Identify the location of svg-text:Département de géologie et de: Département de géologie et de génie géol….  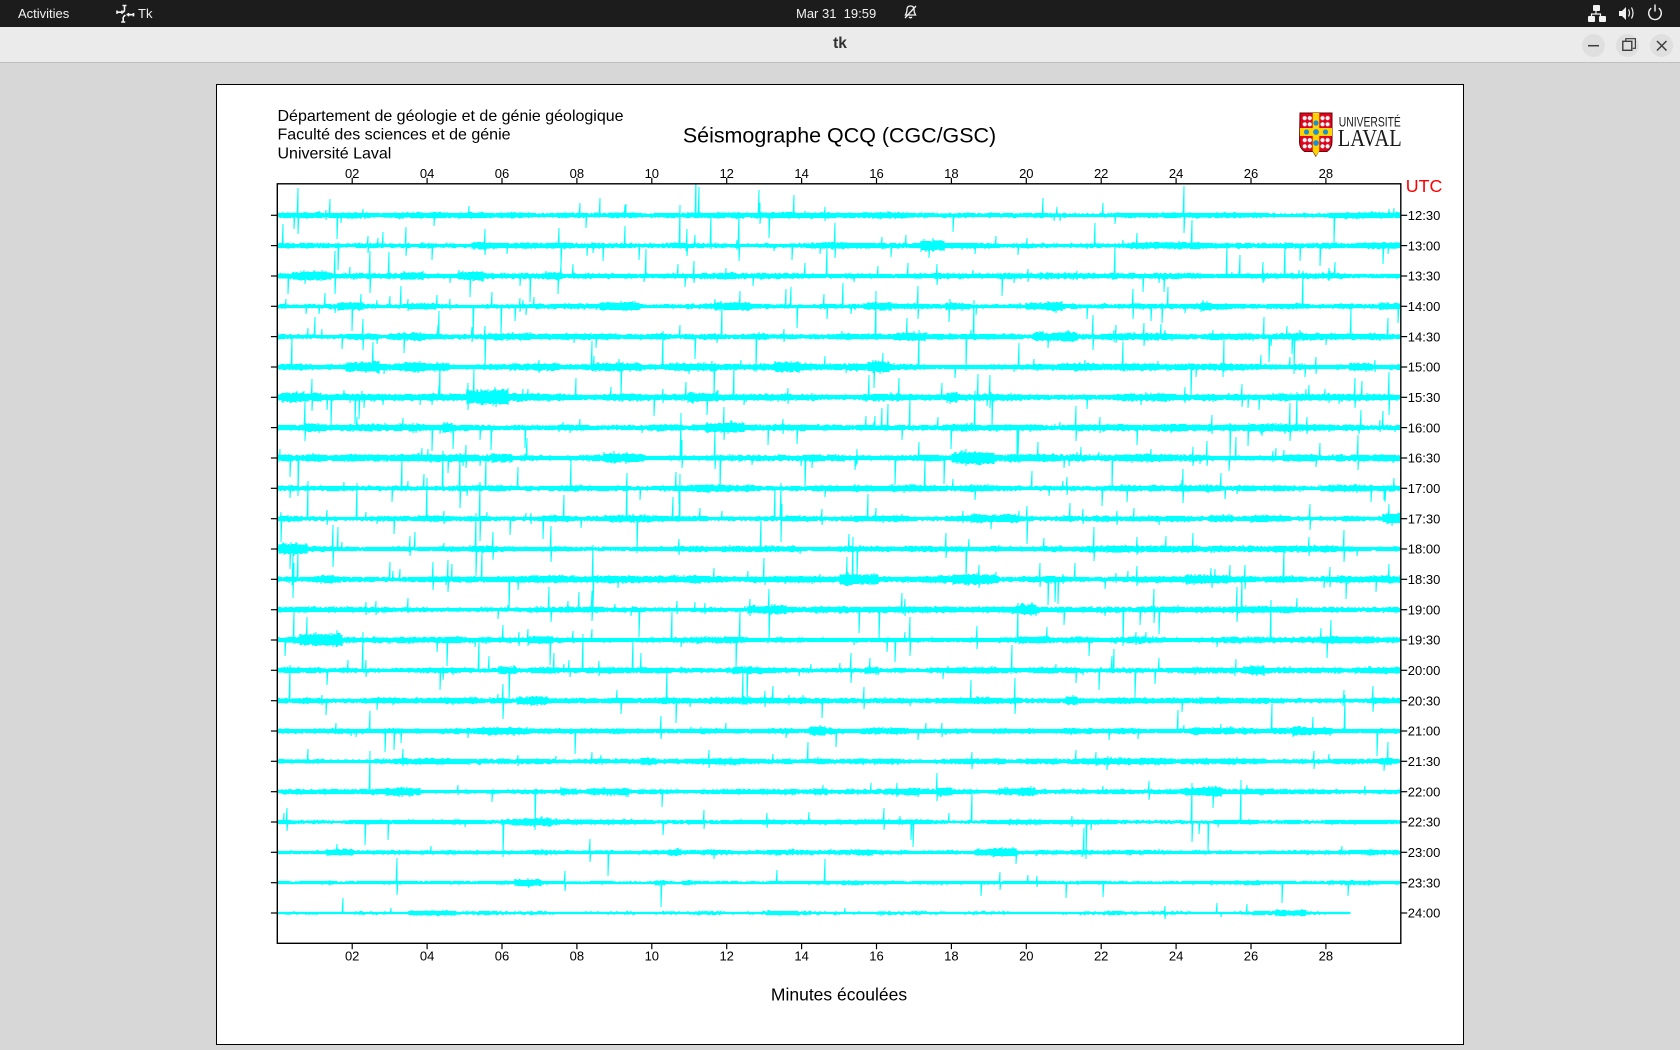
(451, 116).